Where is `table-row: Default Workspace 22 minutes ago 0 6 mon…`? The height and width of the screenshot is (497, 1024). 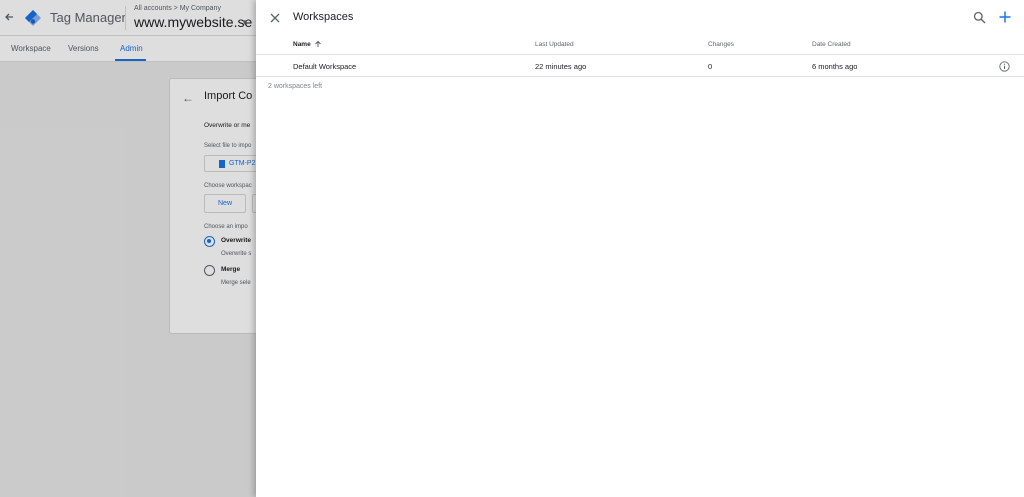
table-row: Default Workspace 22 minutes ago 0 6 mon… is located at coordinates (640, 66).